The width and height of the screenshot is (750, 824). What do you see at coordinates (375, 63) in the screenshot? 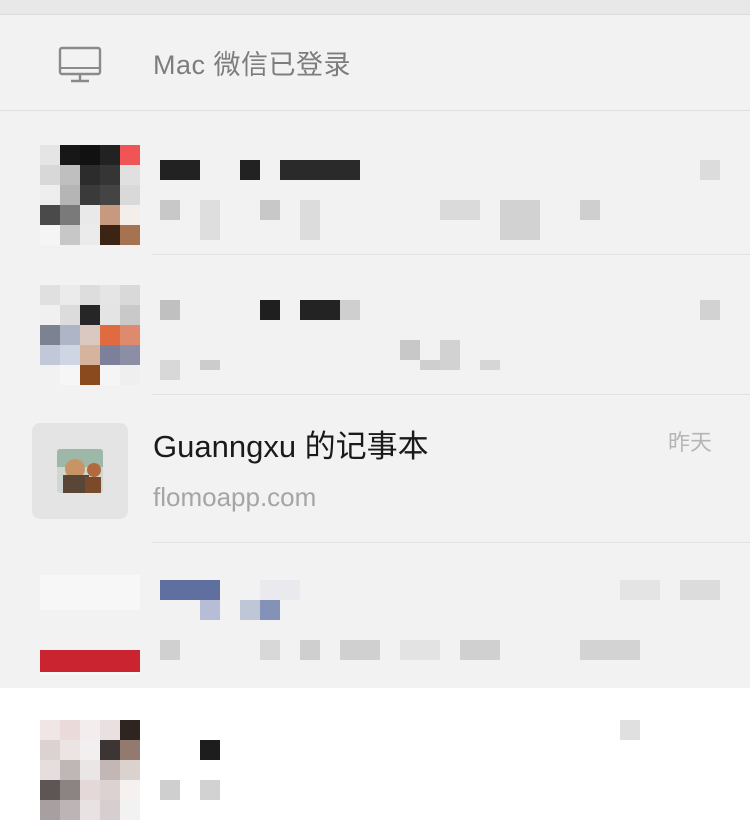
I see `mac-login-banner: Mac 微信已登录` at bounding box center [375, 63].